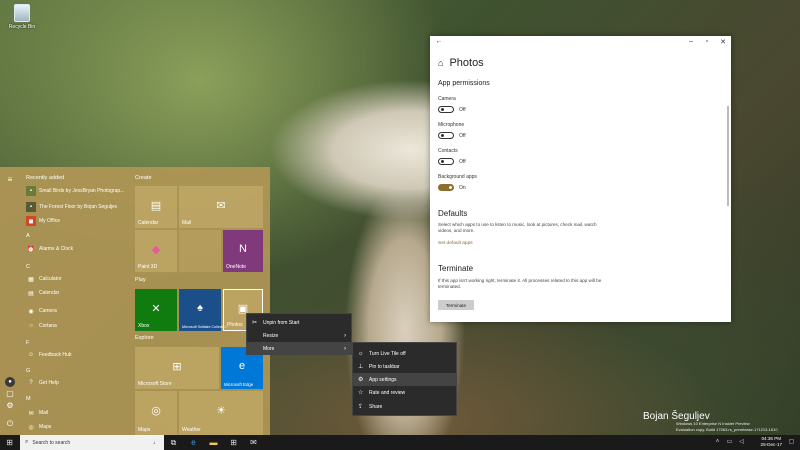 Image resolution: width=800 pixels, height=450 pixels. I want to click on title-bar: ← – ▫ ✕, so click(580, 43).